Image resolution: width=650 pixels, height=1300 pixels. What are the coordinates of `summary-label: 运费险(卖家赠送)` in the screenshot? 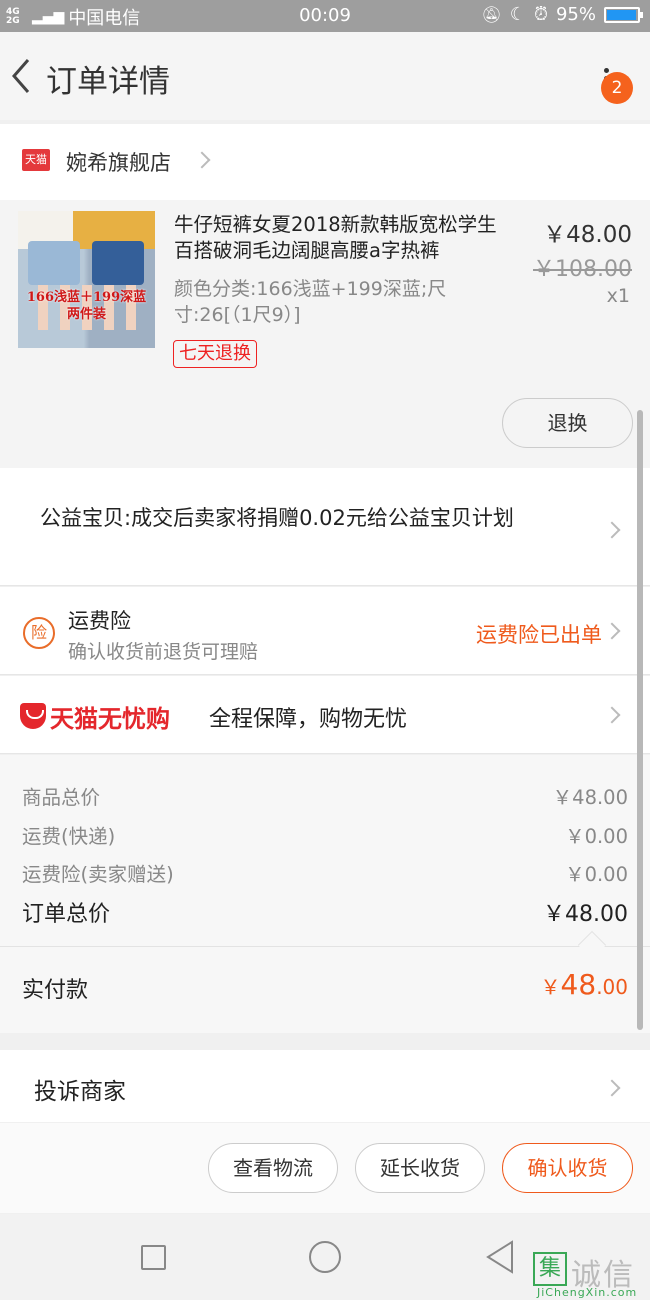 It's located at (98, 874).